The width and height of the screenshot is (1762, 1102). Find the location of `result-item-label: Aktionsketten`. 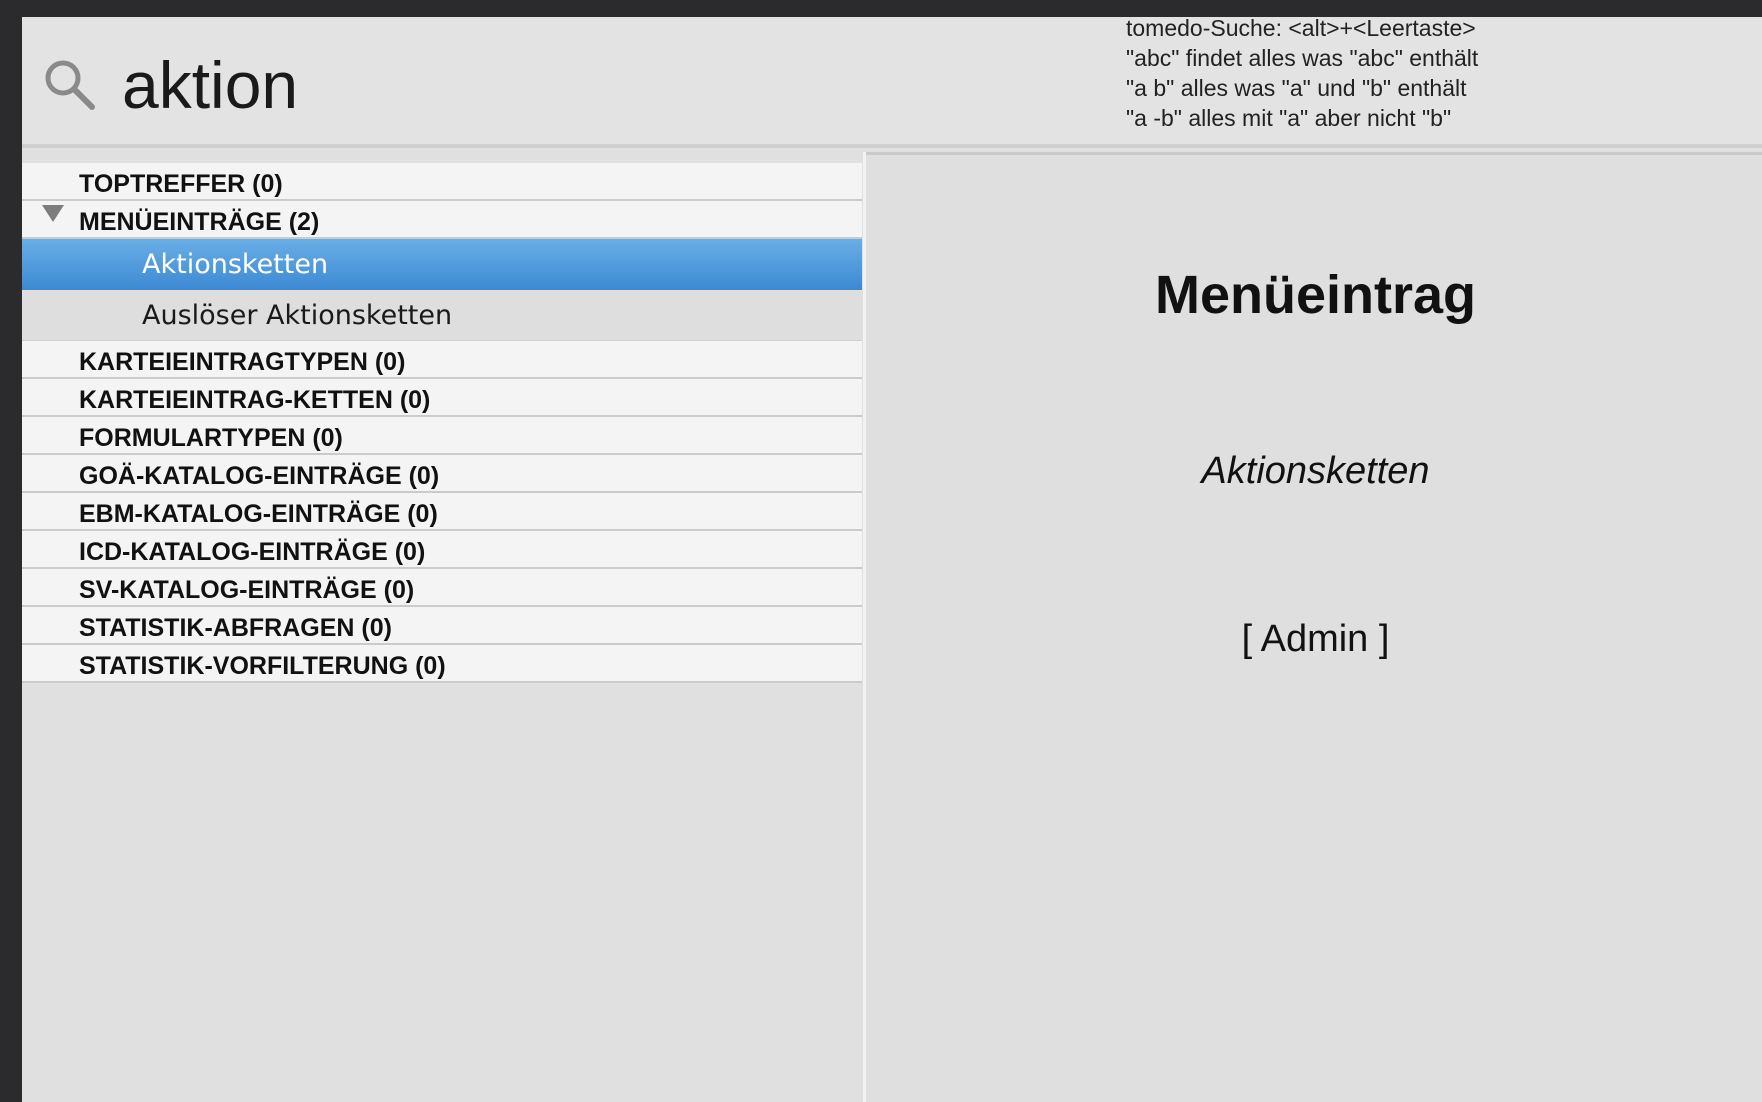

result-item-label: Aktionsketten is located at coordinates (235, 264).